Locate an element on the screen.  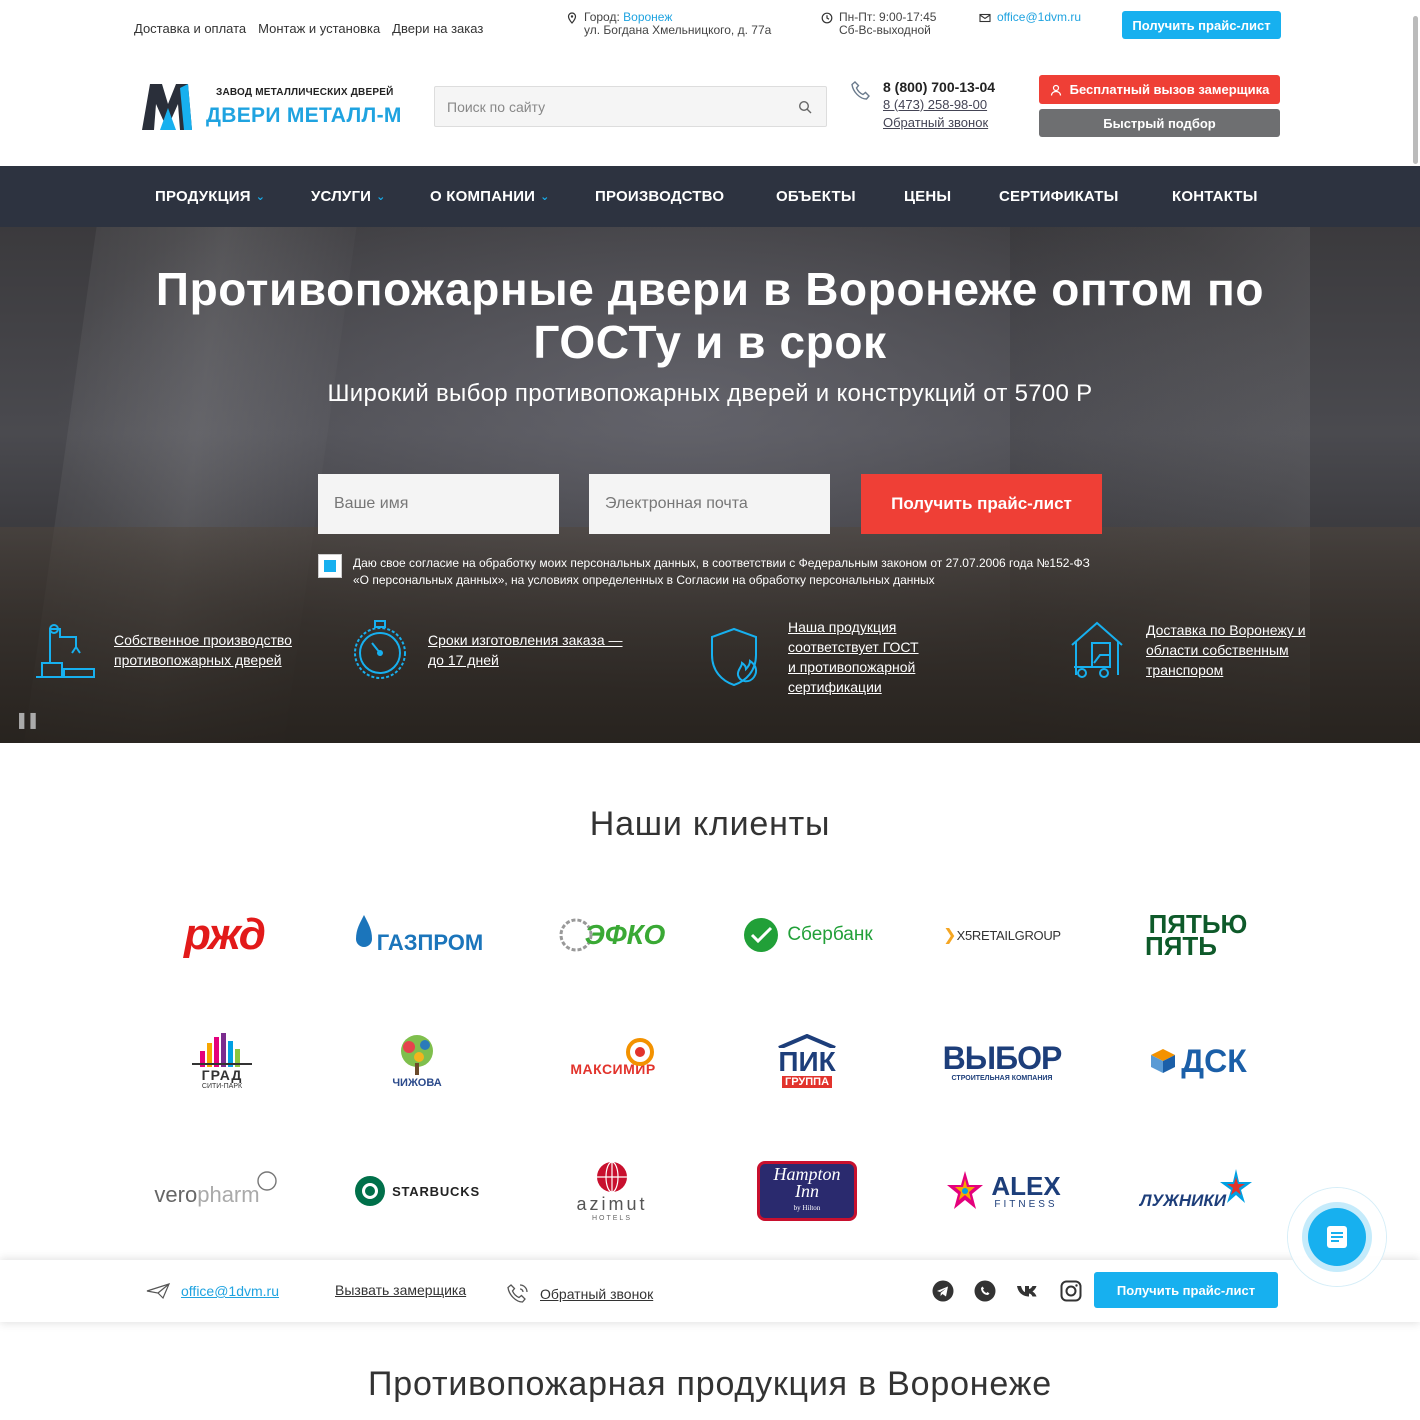
phone-local: 8 (473) 258-98-00 is located at coordinates (939, 105).